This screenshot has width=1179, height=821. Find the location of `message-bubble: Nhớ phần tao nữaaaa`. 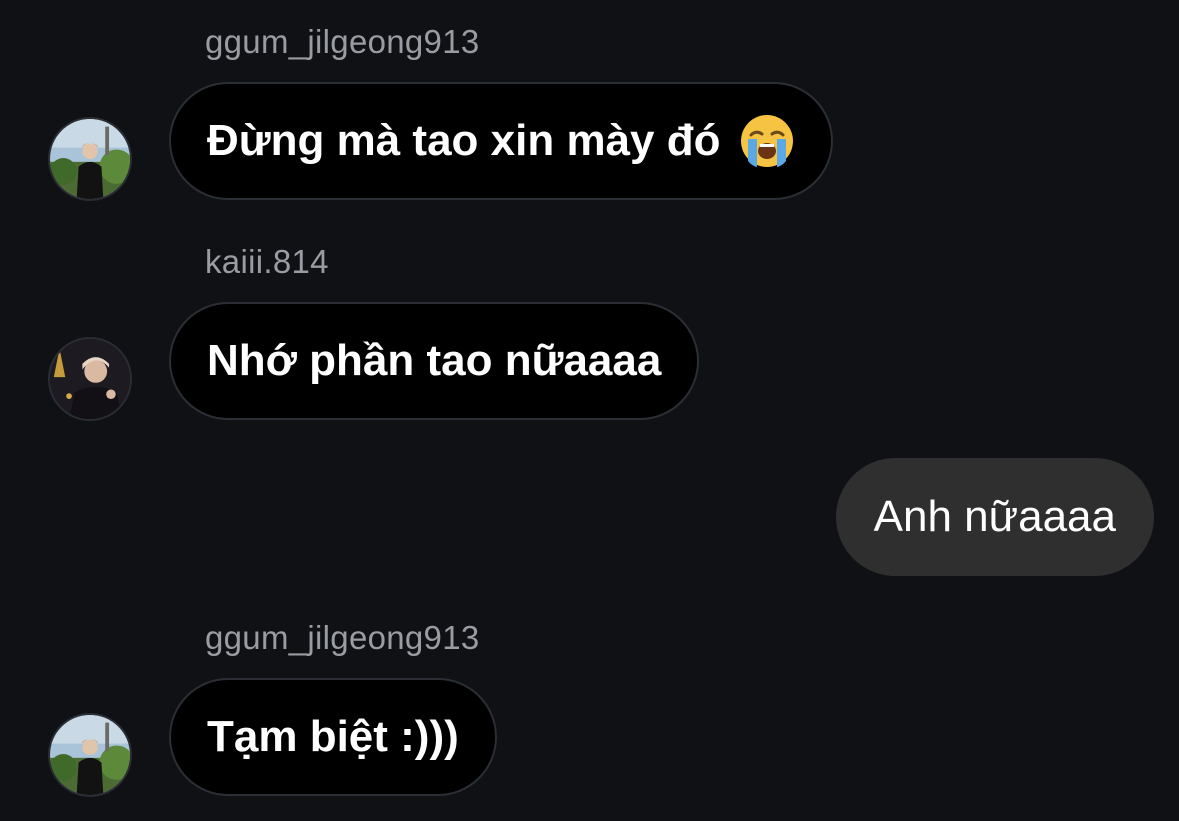

message-bubble: Nhớ phần tao nữaaaa is located at coordinates (434, 361).